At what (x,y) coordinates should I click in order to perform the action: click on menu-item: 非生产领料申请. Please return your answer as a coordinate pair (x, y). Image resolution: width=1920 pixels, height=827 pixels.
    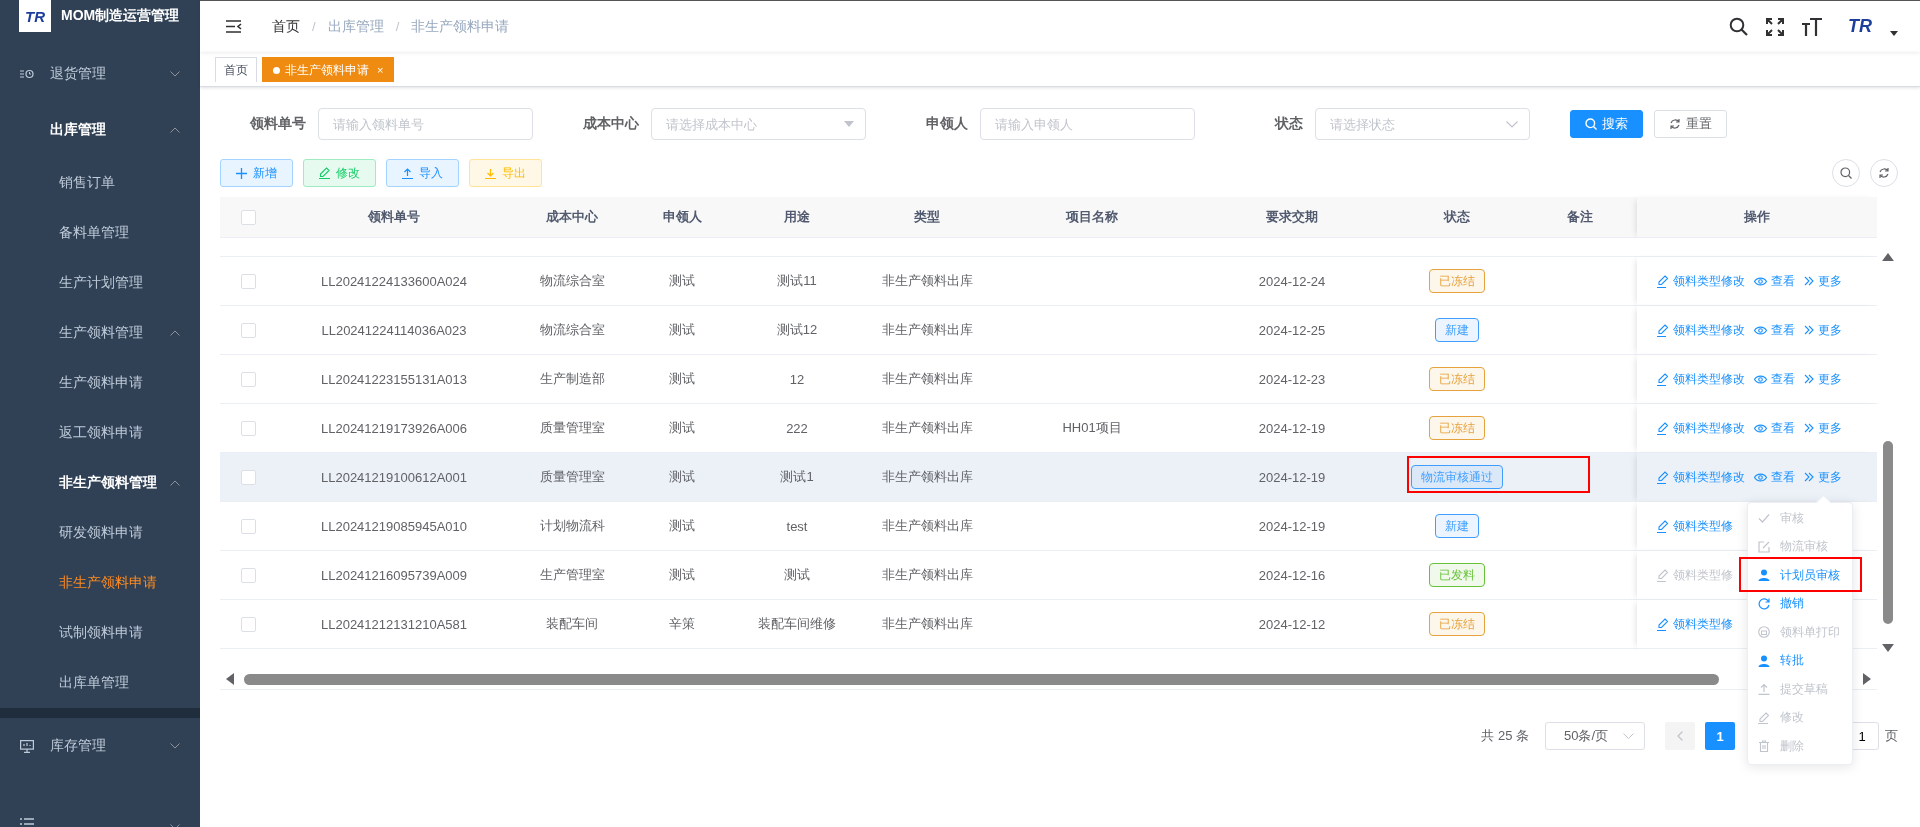
    Looking at the image, I should click on (100, 583).